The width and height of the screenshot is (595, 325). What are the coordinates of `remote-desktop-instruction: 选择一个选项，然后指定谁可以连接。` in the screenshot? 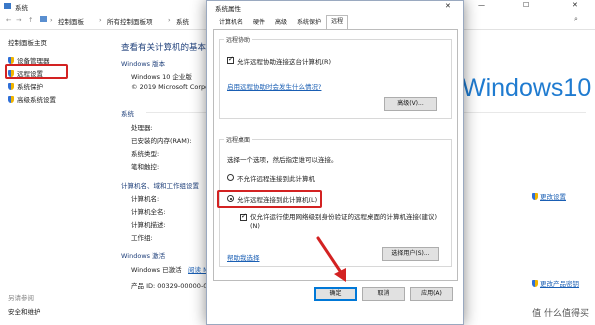 It's located at (282, 160).